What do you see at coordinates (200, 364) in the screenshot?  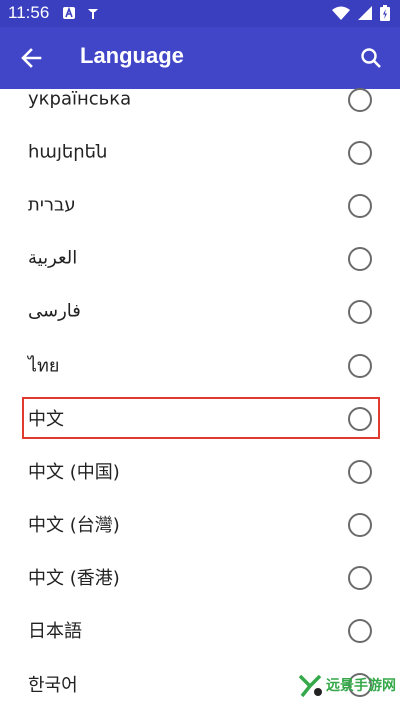 I see `language-row-thai: ไทย` at bounding box center [200, 364].